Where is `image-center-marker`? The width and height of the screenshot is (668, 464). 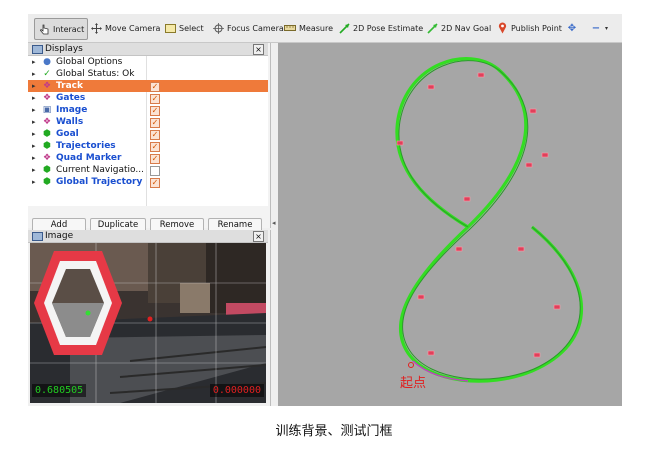 image-center-marker is located at coordinates (150, 319).